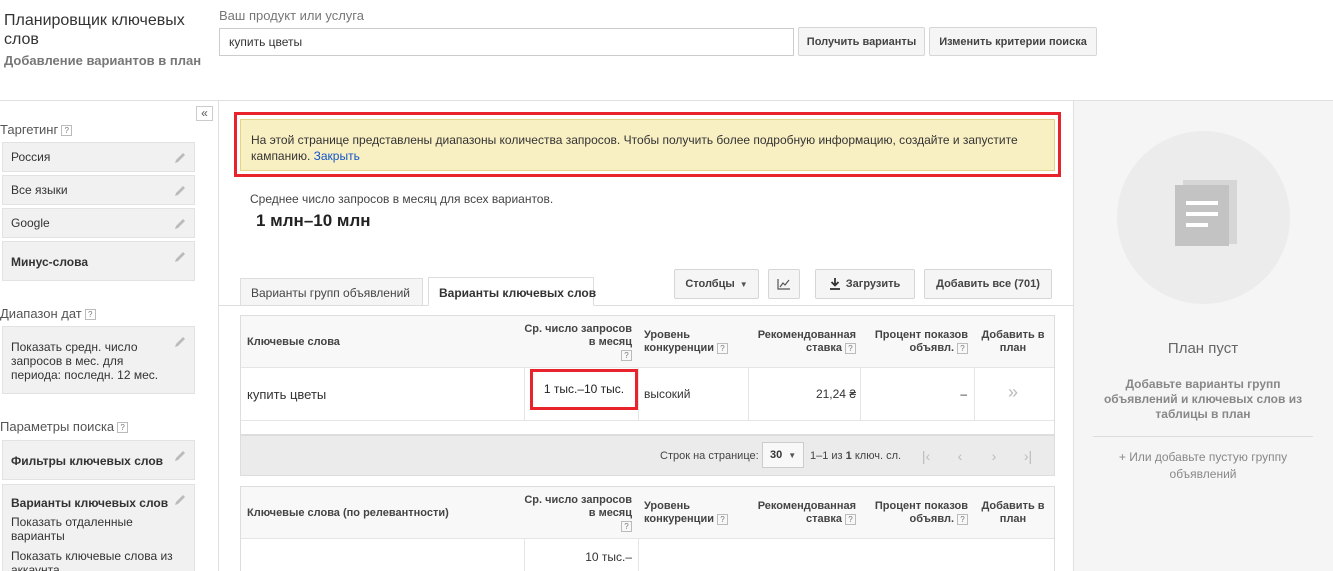 This screenshot has height=571, width=1333. Describe the element at coordinates (103, 60) in the screenshot. I see `page-subtitle: Добавление вариантов в план` at that location.